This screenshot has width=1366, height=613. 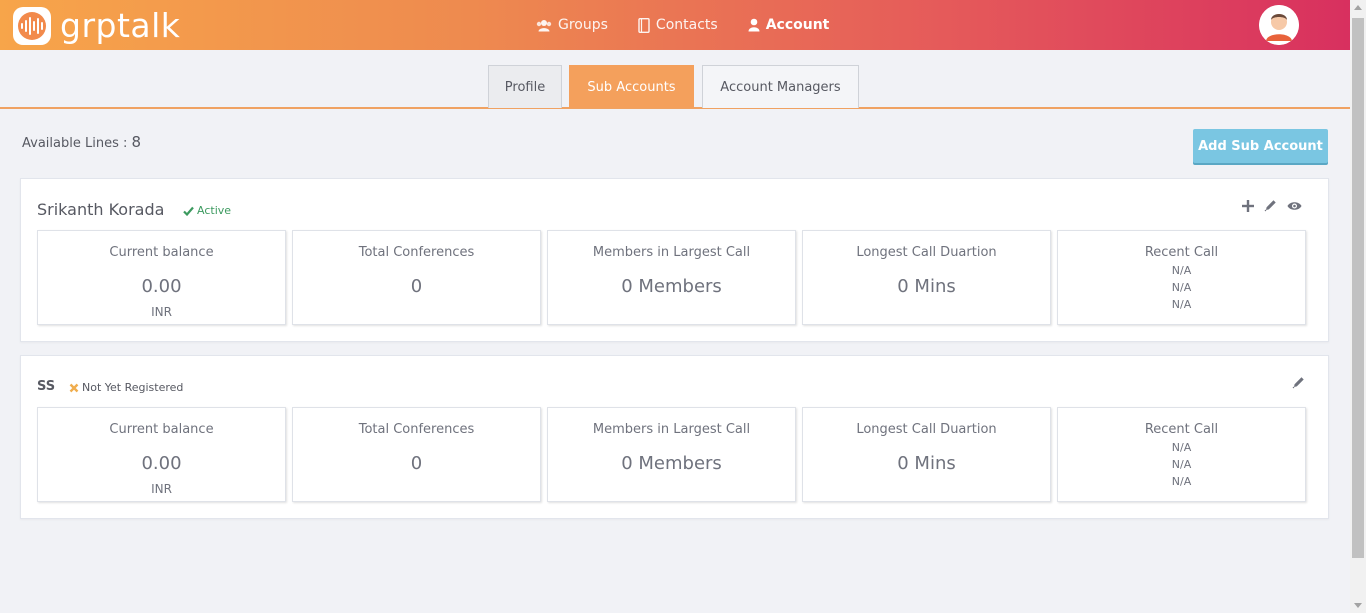 I want to click on nav-groups: Groups, so click(x=572, y=25).